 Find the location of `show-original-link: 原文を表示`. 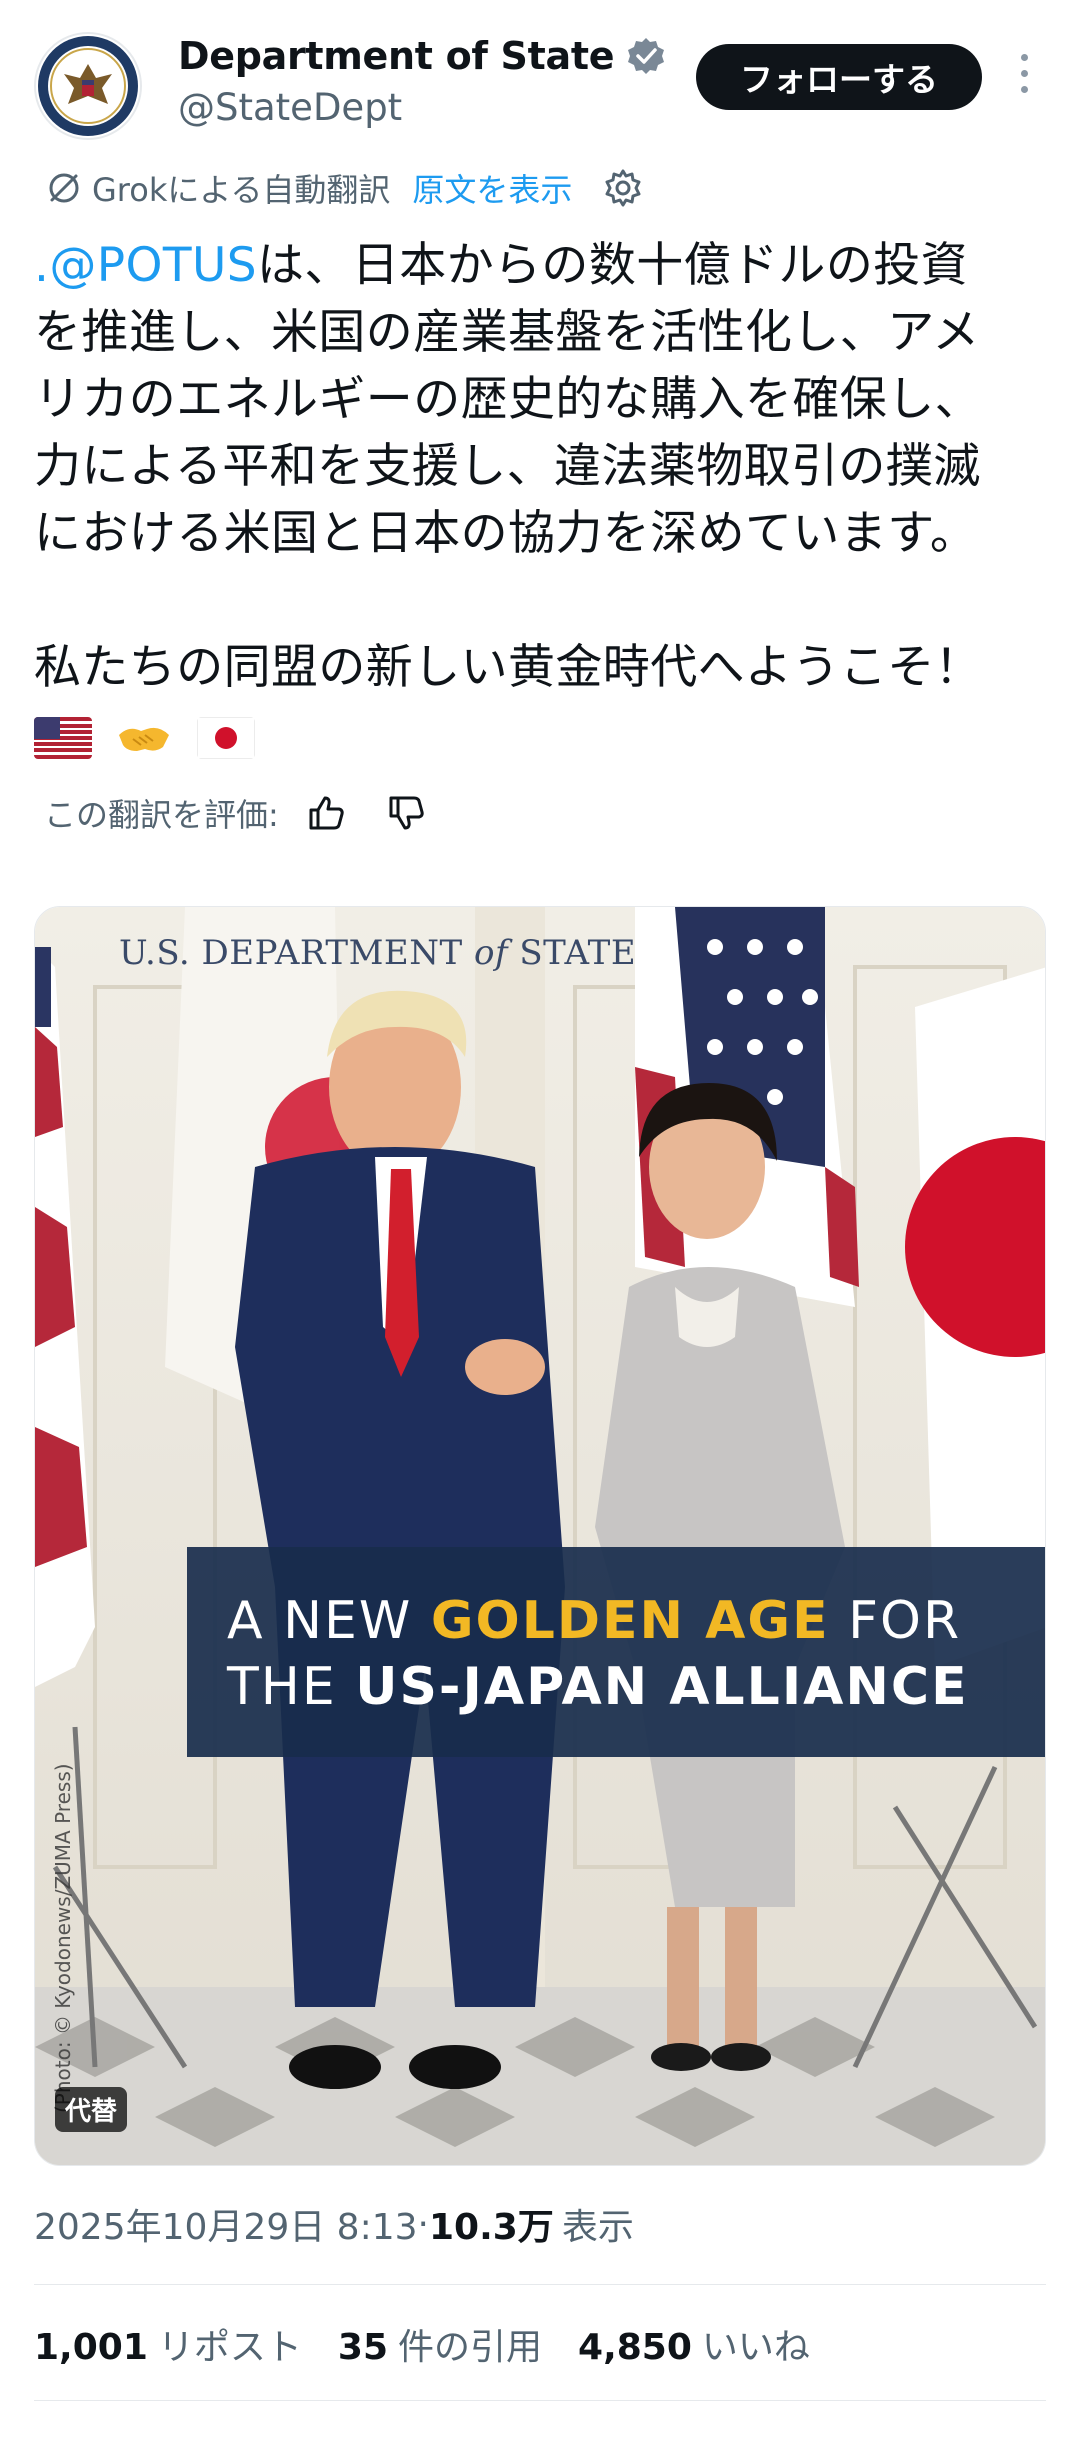

show-original-link: 原文を表示 is located at coordinates (492, 188).